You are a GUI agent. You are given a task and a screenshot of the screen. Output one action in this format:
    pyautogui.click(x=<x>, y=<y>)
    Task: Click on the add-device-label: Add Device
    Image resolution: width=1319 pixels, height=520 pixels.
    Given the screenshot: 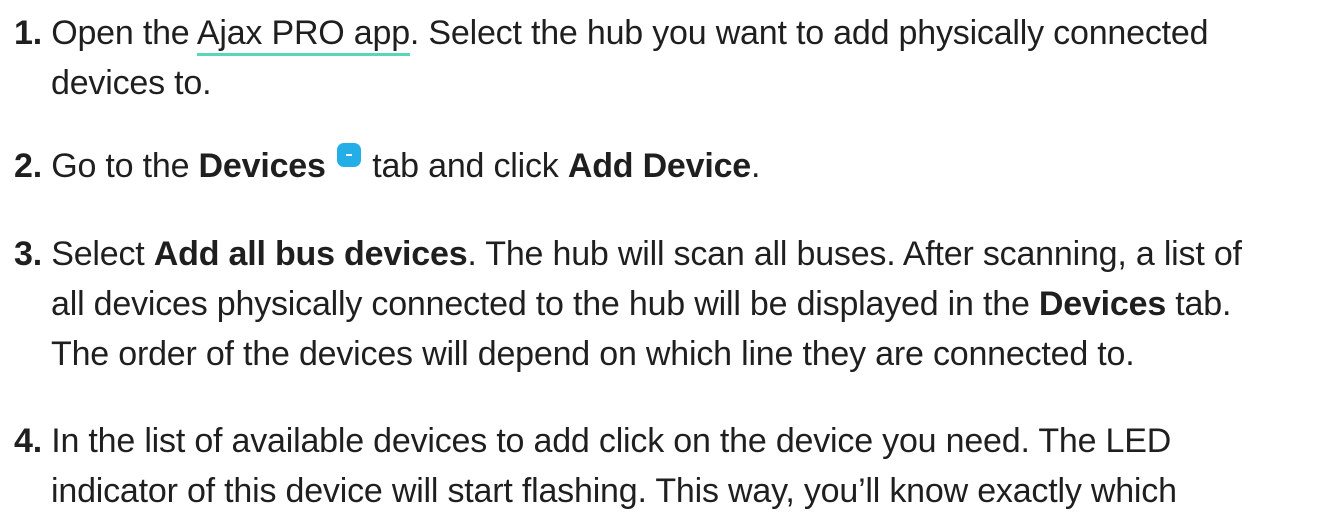 What is the action you would take?
    pyautogui.click(x=659, y=166)
    